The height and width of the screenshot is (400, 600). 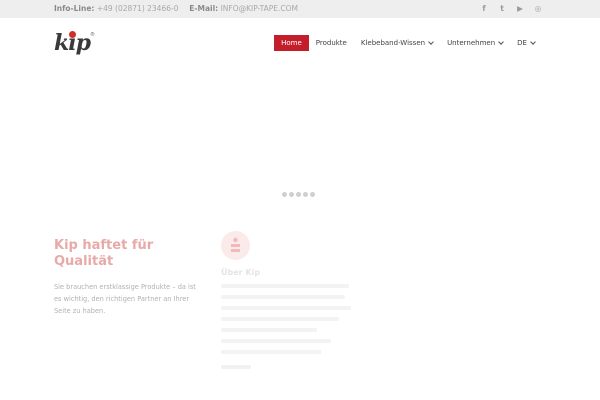 I want to click on kip-mark-icon, so click(x=235, y=244).